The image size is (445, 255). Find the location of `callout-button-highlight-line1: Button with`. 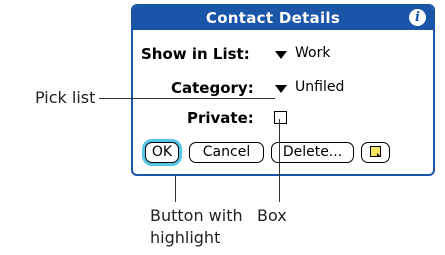

callout-button-highlight-line1: Button with is located at coordinates (196, 215).